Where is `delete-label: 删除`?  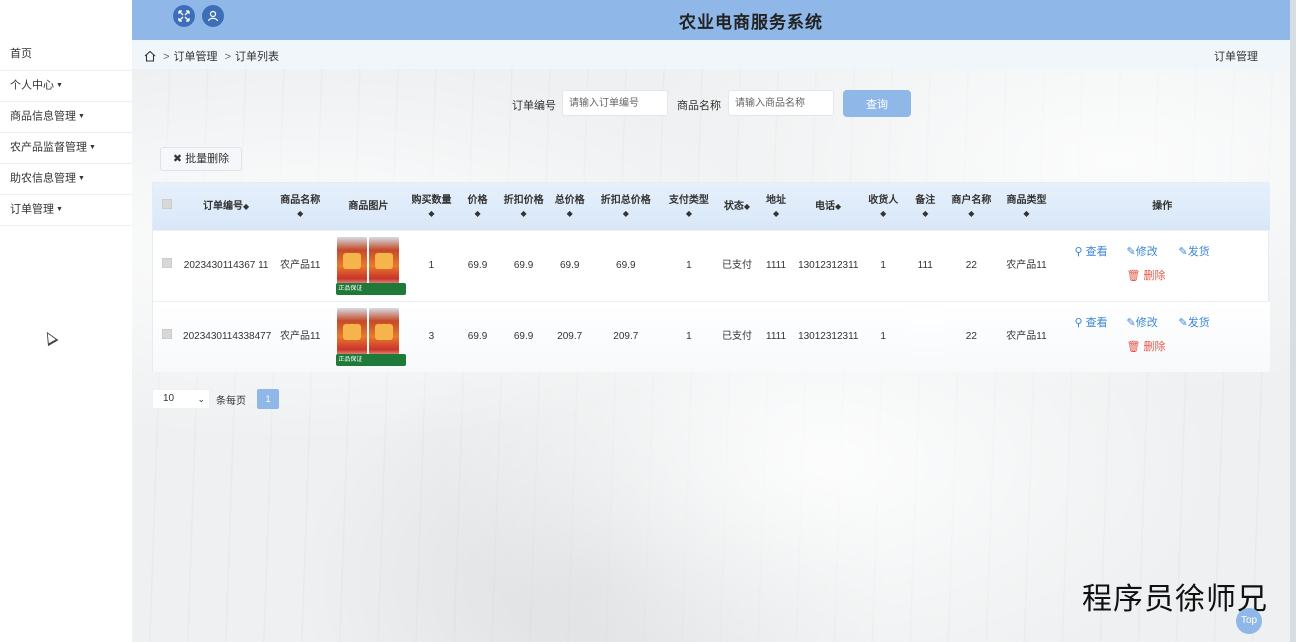
delete-label: 删除 is located at coordinates (1154, 275).